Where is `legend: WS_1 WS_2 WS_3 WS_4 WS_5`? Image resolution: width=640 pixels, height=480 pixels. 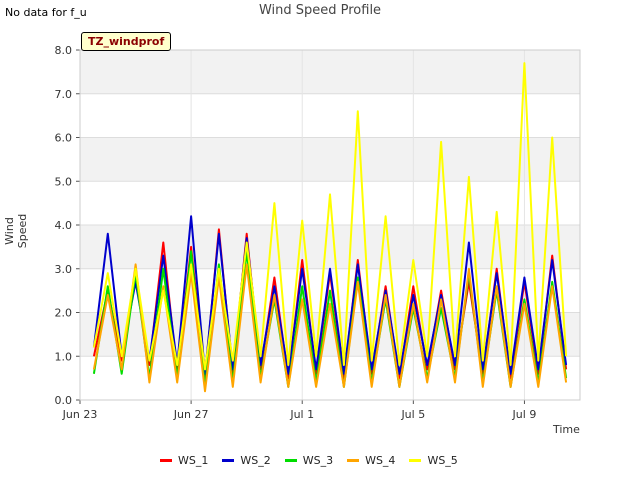
legend: WS_1 WS_2 WS_3 WS_4 WS_5 is located at coordinates (309, 460).